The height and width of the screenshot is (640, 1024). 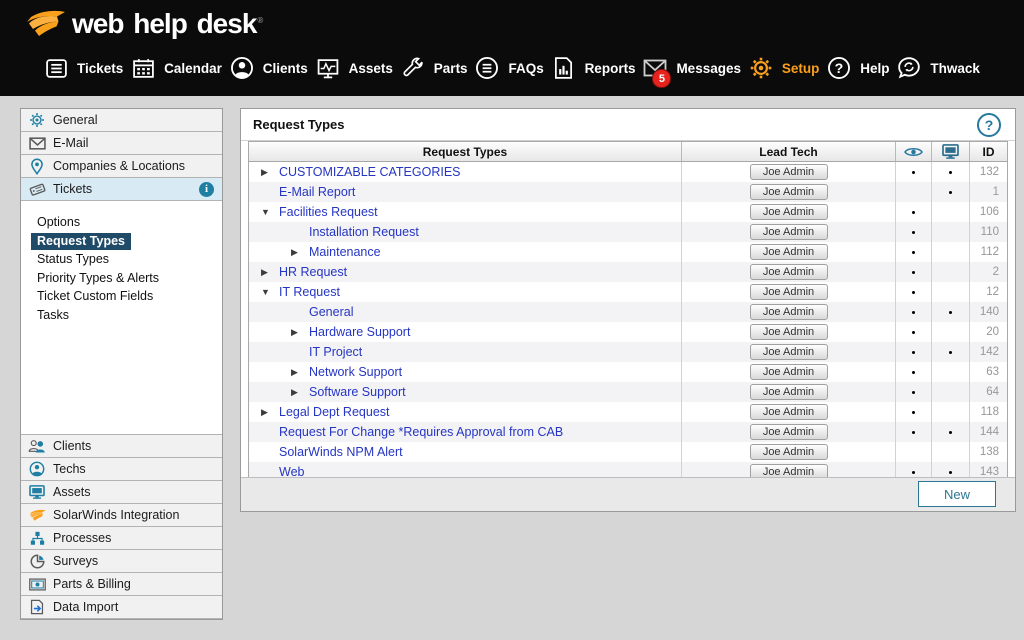 What do you see at coordinates (370, 68) in the screenshot?
I see `nav-label: Assets` at bounding box center [370, 68].